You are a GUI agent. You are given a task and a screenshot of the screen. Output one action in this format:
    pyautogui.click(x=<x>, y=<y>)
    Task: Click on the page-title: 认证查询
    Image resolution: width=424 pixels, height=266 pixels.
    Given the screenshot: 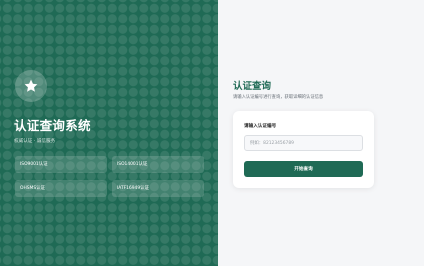 What is the action you would take?
    pyautogui.click(x=252, y=86)
    